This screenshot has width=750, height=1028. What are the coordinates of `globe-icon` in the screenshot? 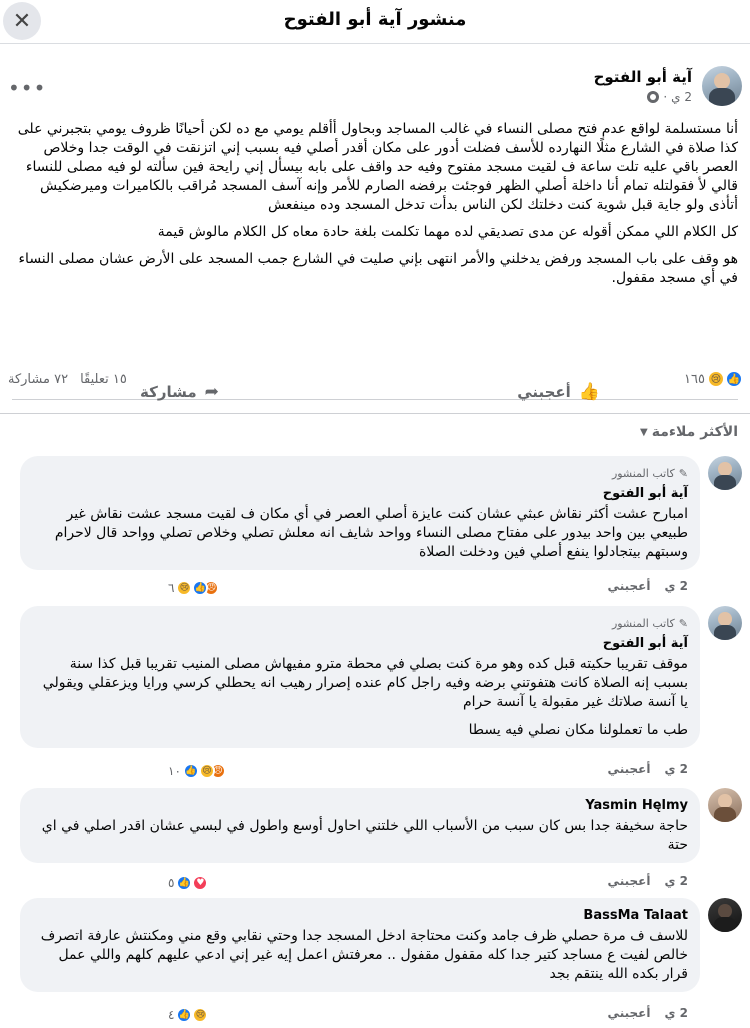 It's located at (653, 97).